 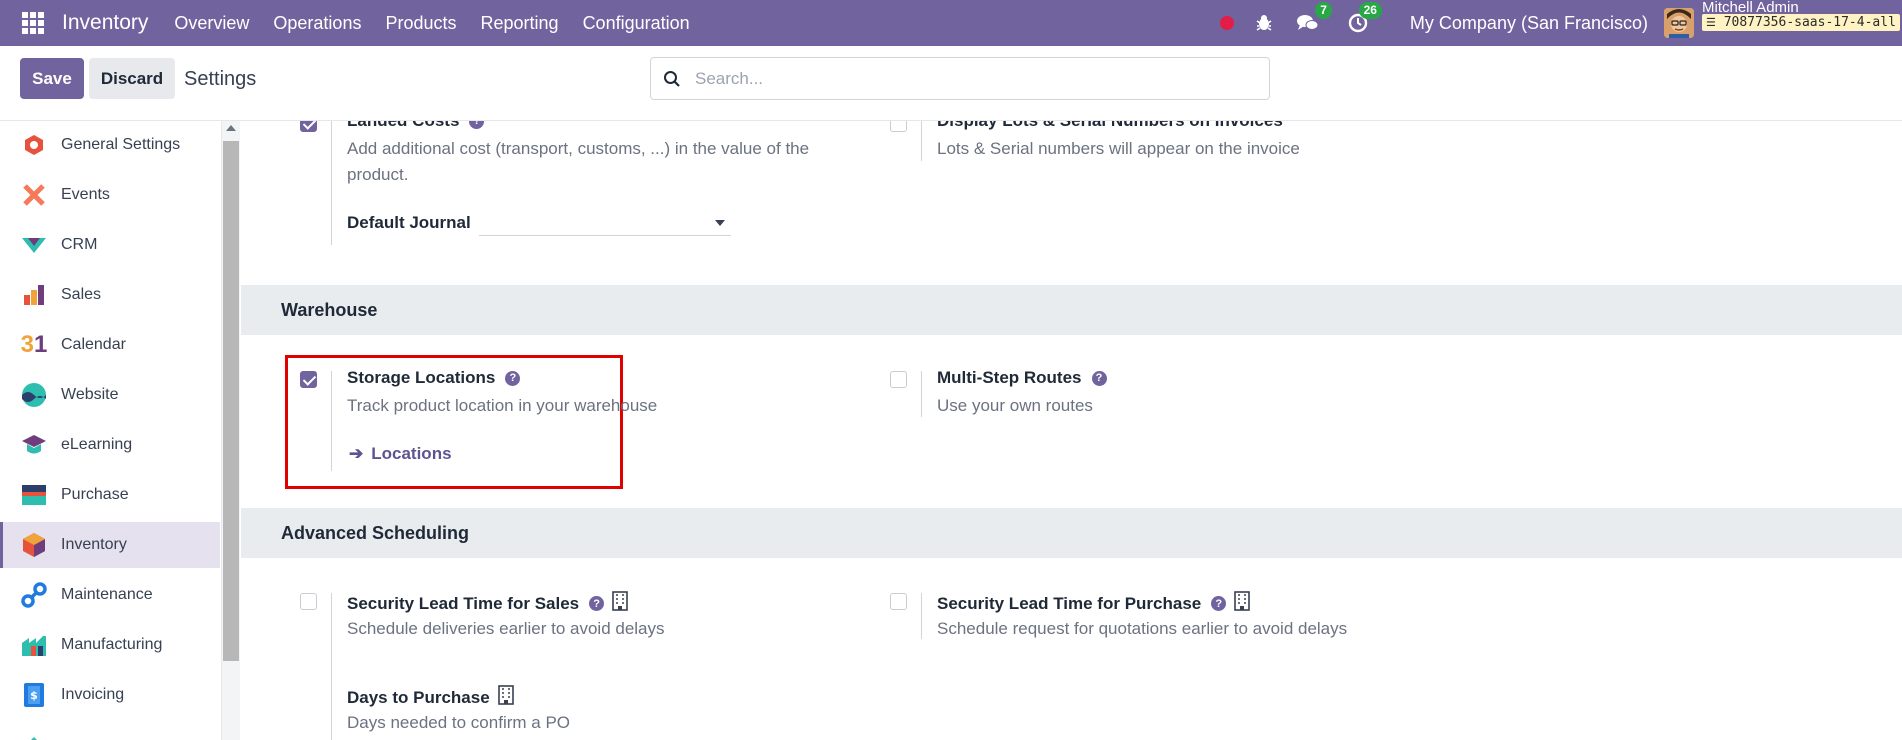 I want to click on invoicing-icon: $, so click(x=34, y=695).